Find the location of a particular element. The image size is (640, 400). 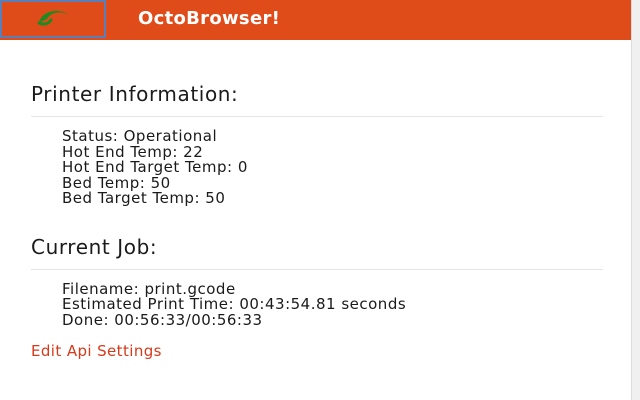

edit-api-settings-link: Edit Api Settings is located at coordinates (96, 351).